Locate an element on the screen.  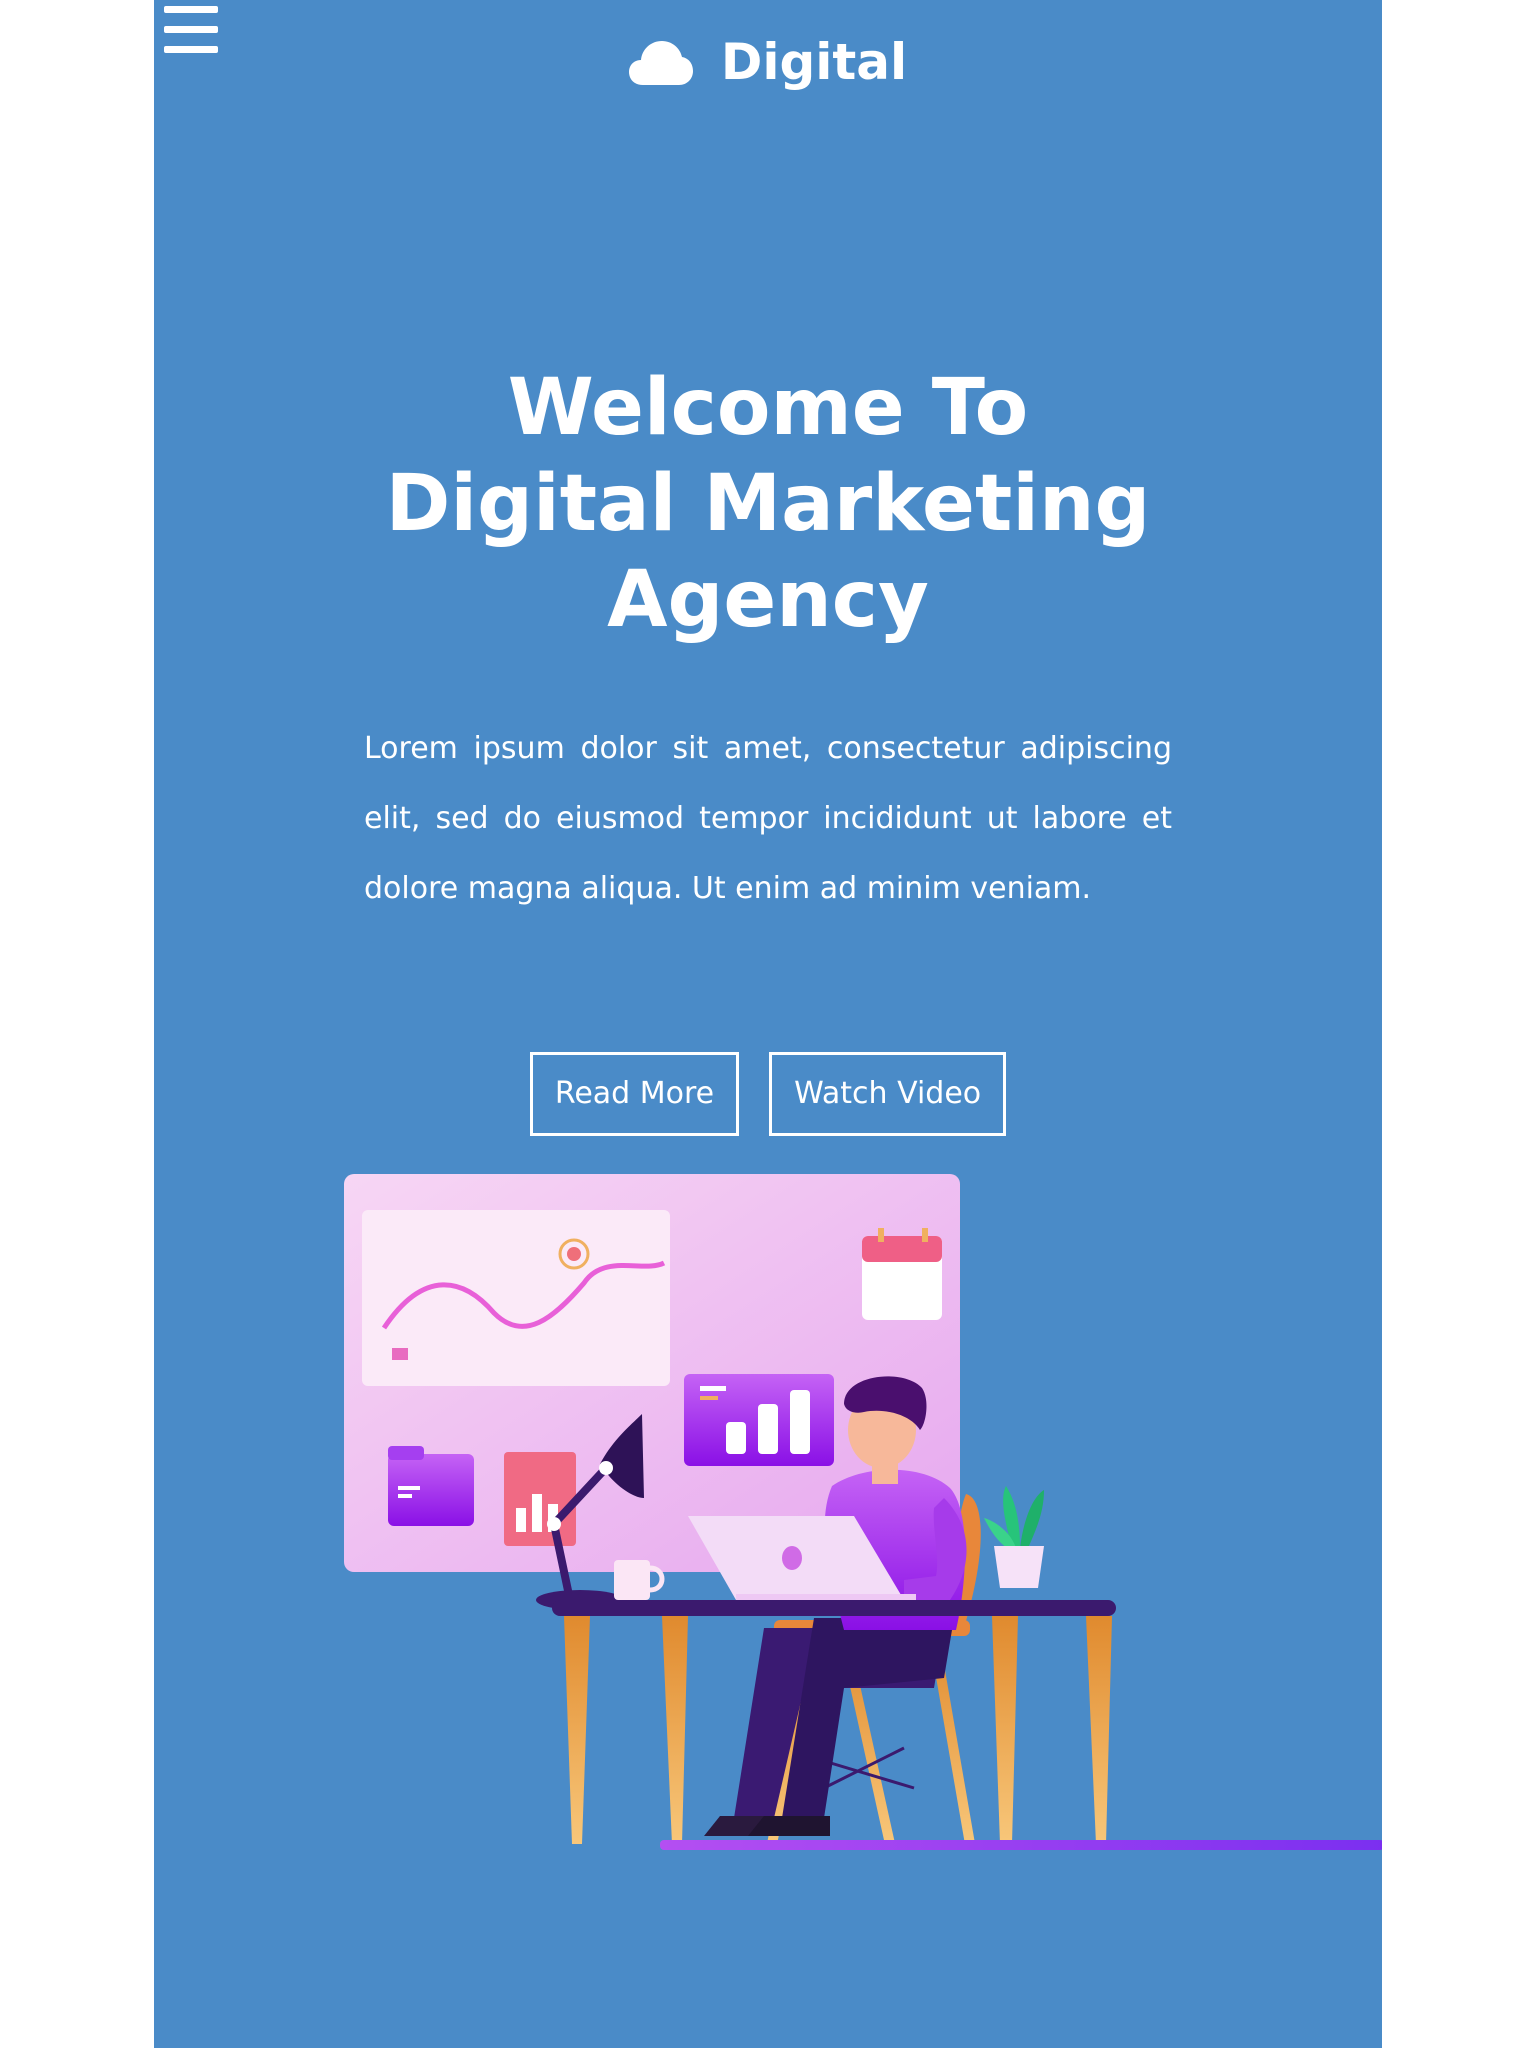
hero-title-line-2: Digital Marketing is located at coordinates (768, 504).